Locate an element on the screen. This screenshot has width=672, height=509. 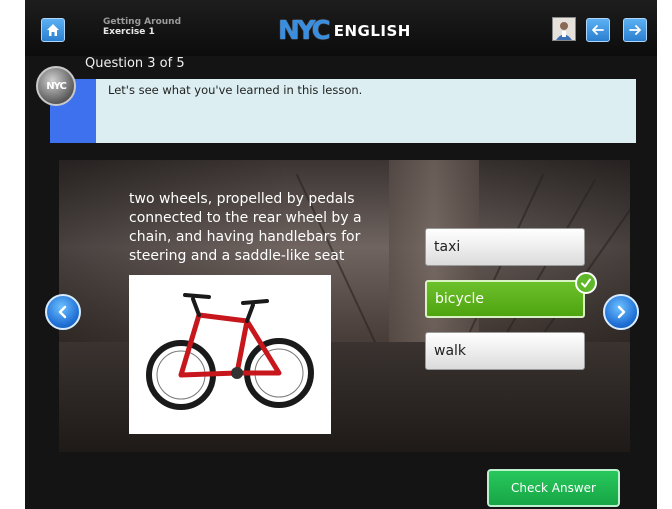
arrow-right-icon is located at coordinates (635, 30).